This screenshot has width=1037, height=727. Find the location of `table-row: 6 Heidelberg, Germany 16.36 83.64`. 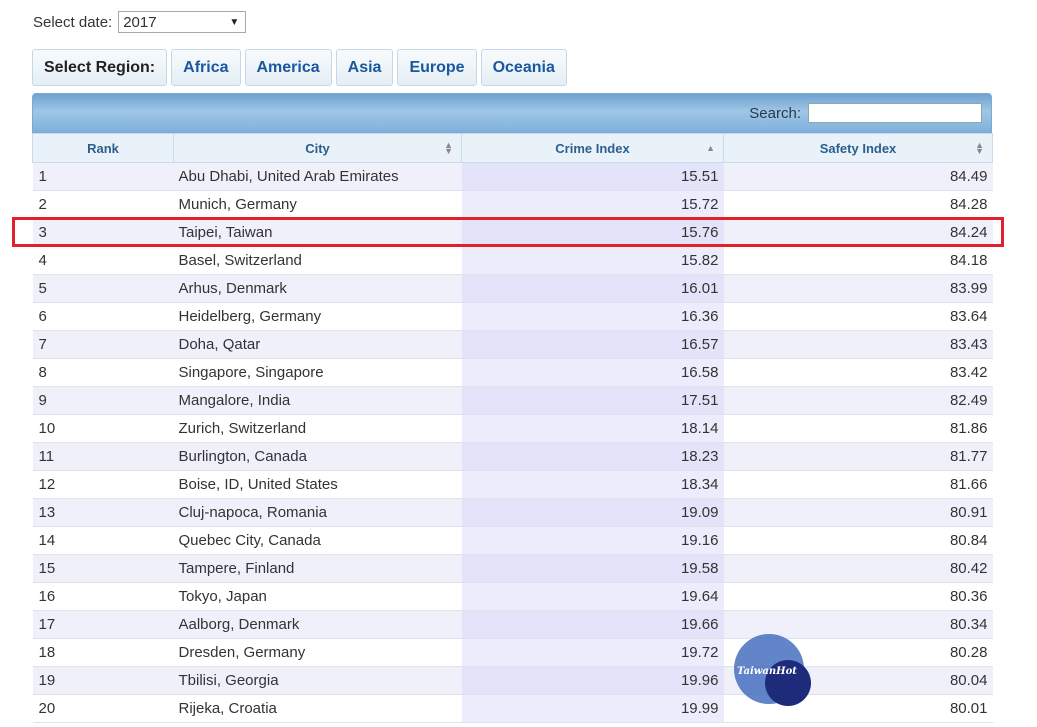

table-row: 6 Heidelberg, Germany 16.36 83.64 is located at coordinates (512, 316).